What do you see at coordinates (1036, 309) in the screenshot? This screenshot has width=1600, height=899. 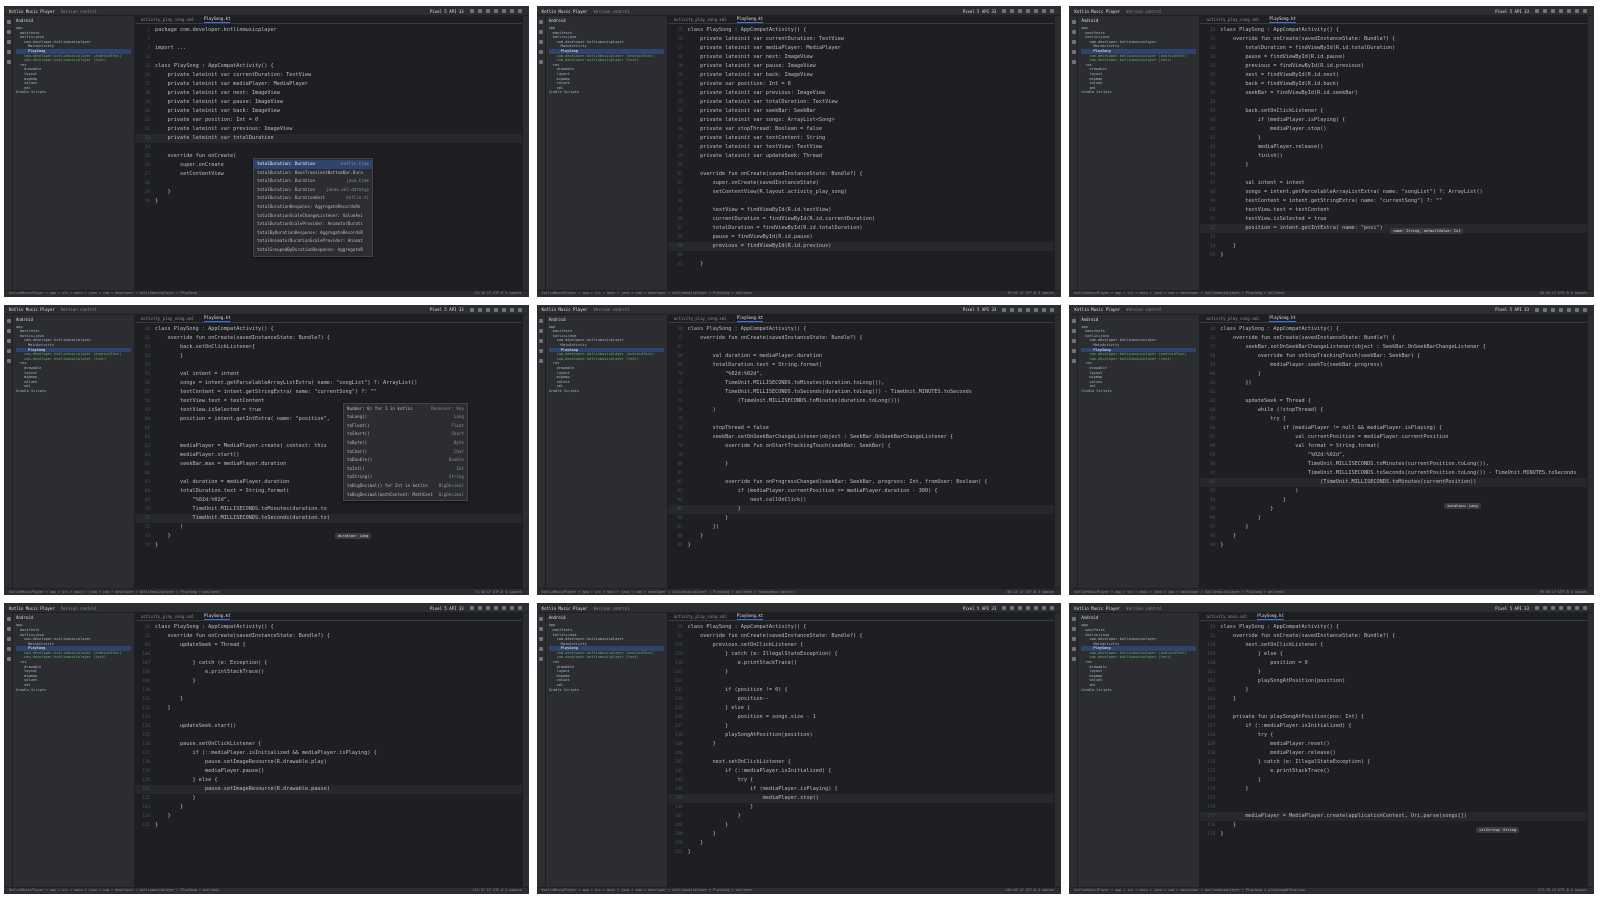 I see `device-icon` at bounding box center [1036, 309].